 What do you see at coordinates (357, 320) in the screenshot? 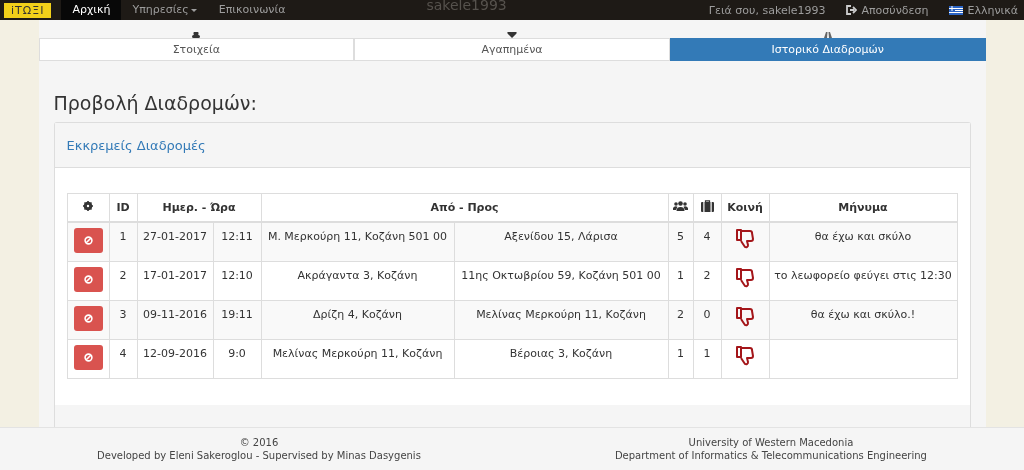
I see `table-cell: Δρίζη 4, Κοζάνη` at bounding box center [357, 320].